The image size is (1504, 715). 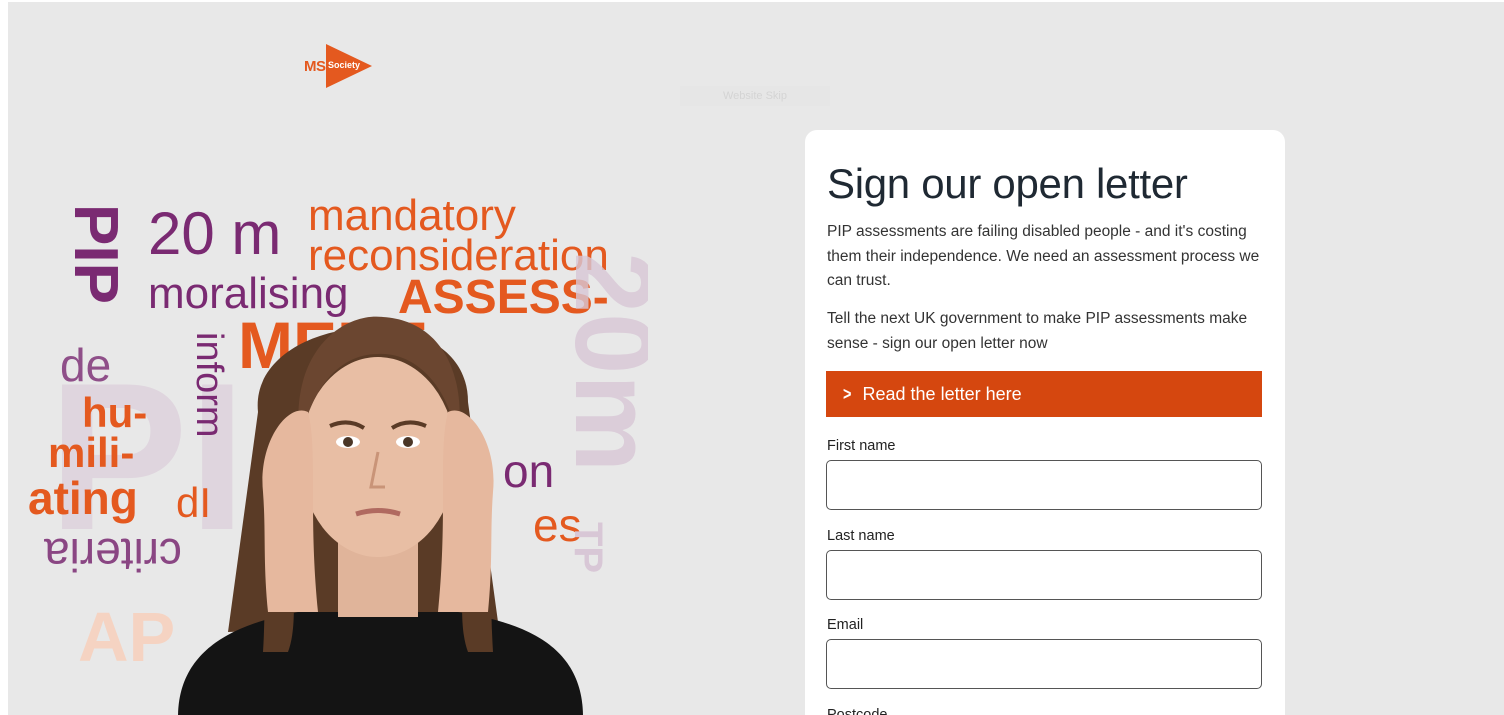 What do you see at coordinates (215, 233) in the screenshot?
I see `hero-word: 20 m` at bounding box center [215, 233].